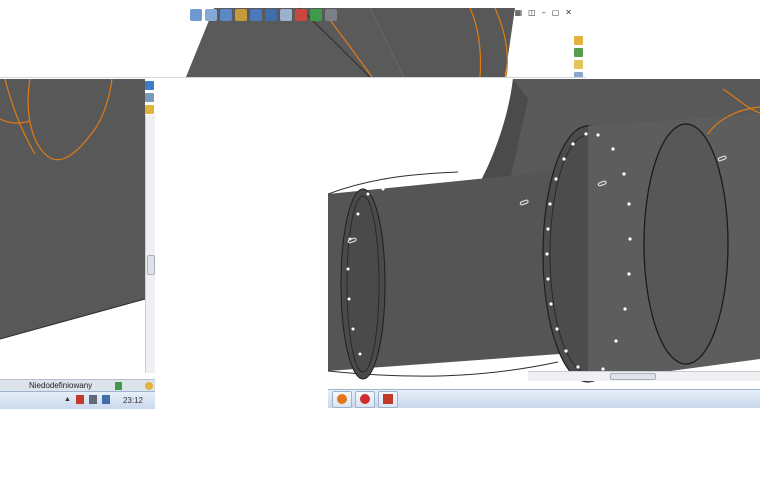 This screenshot has height=487, width=760. What do you see at coordinates (263, 15) in the screenshot?
I see `heads-up-view-toolbar` at bounding box center [263, 15].